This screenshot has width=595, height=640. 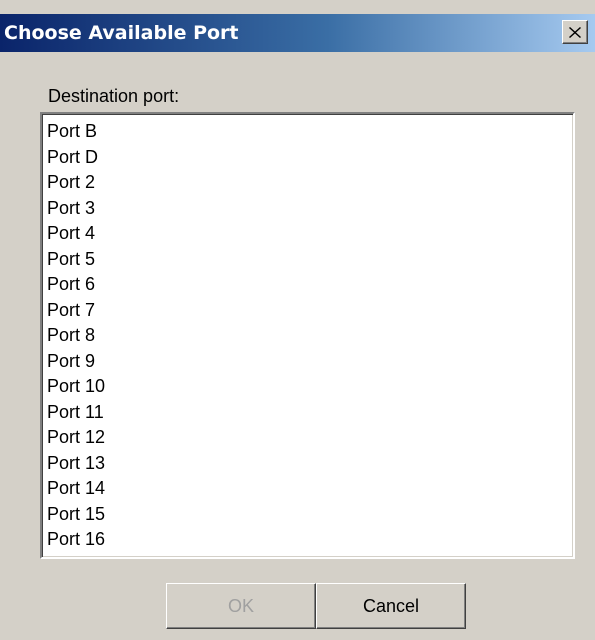 What do you see at coordinates (309, 158) in the screenshot?
I see `port-list-item: Port D` at bounding box center [309, 158].